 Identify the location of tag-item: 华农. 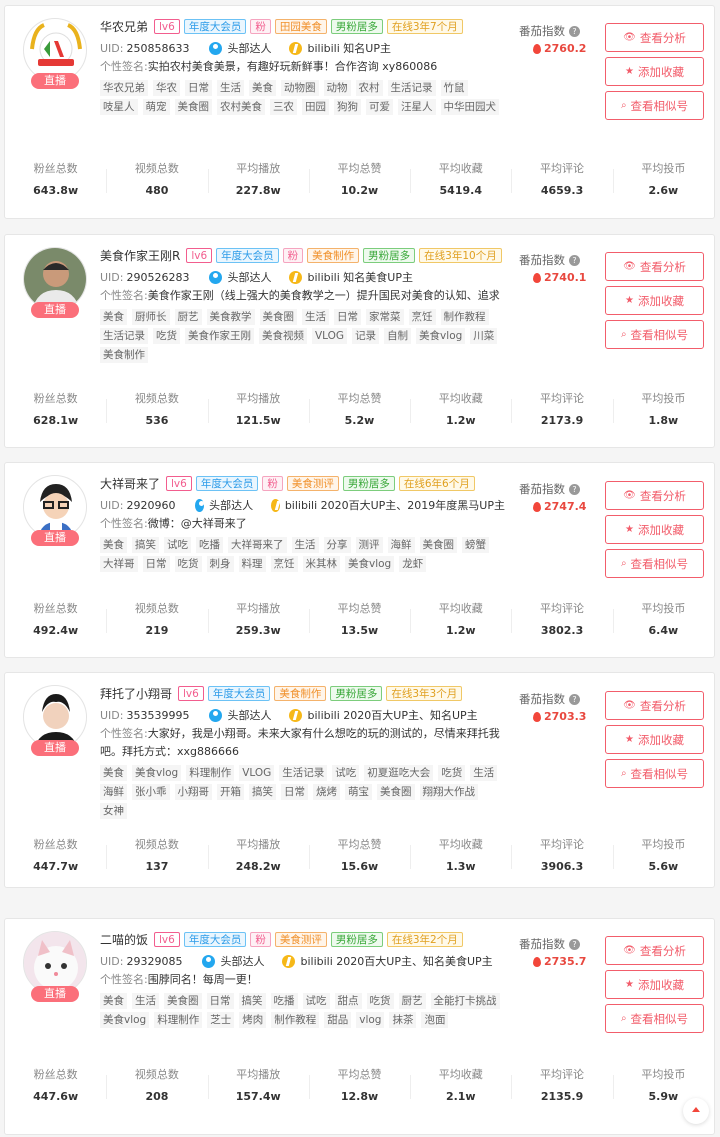
(166, 88).